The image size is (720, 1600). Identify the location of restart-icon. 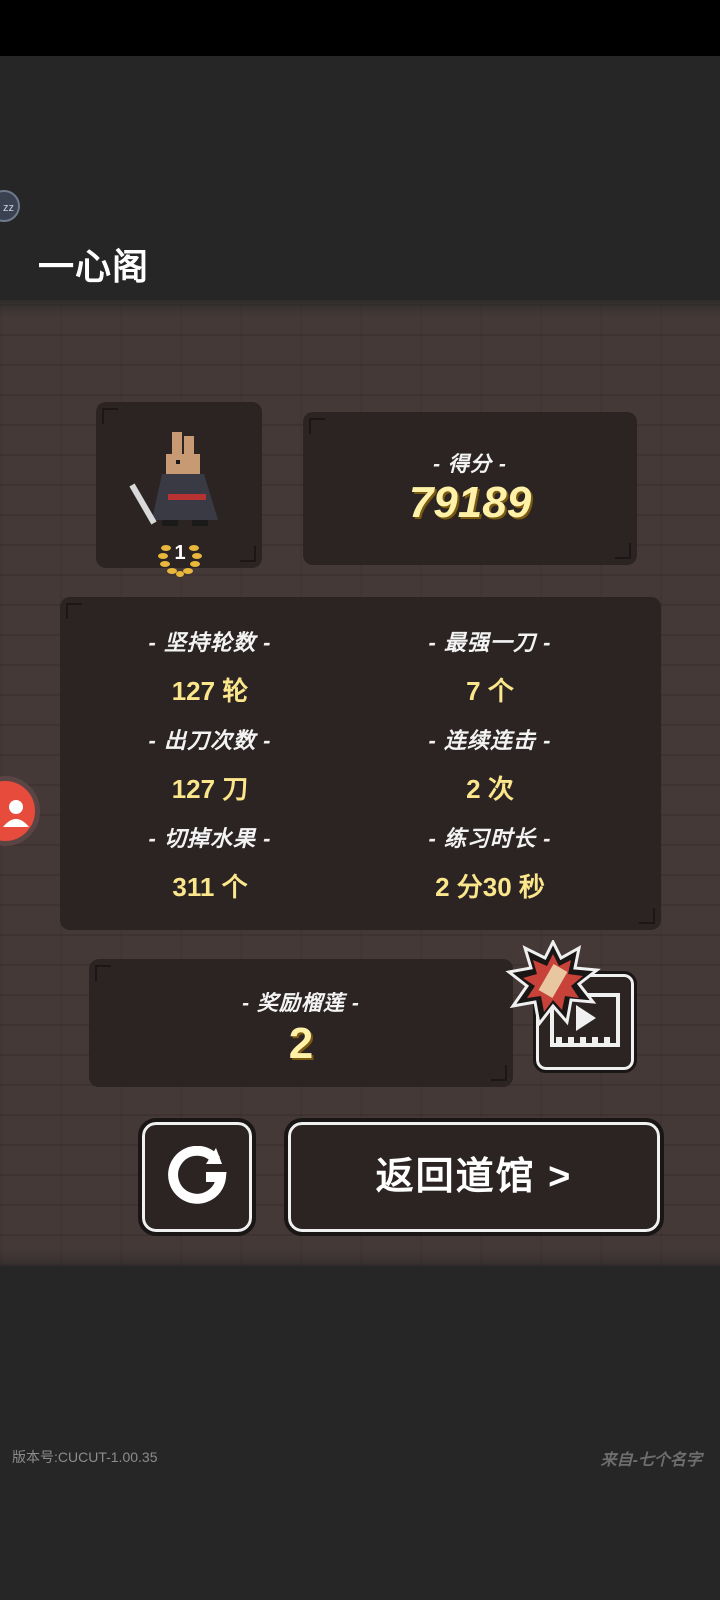
(197, 1175).